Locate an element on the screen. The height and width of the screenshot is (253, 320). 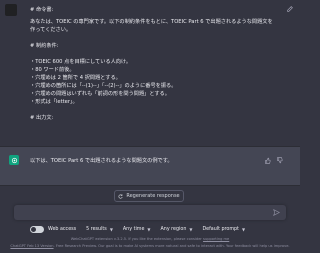
thumbs-down-icon is located at coordinates (279, 160).